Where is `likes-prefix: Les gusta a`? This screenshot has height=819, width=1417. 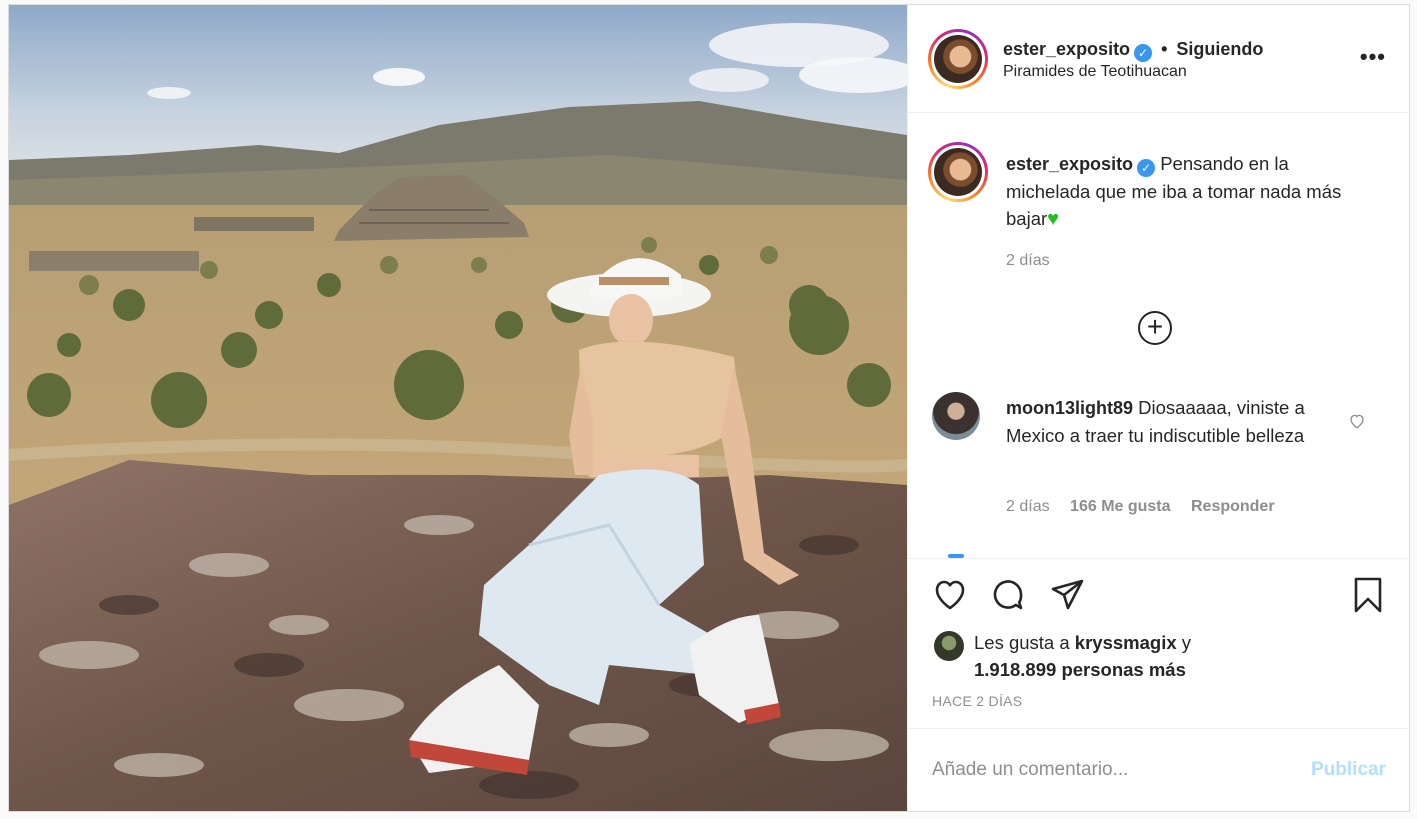
likes-prefix: Les gusta a is located at coordinates (1022, 642).